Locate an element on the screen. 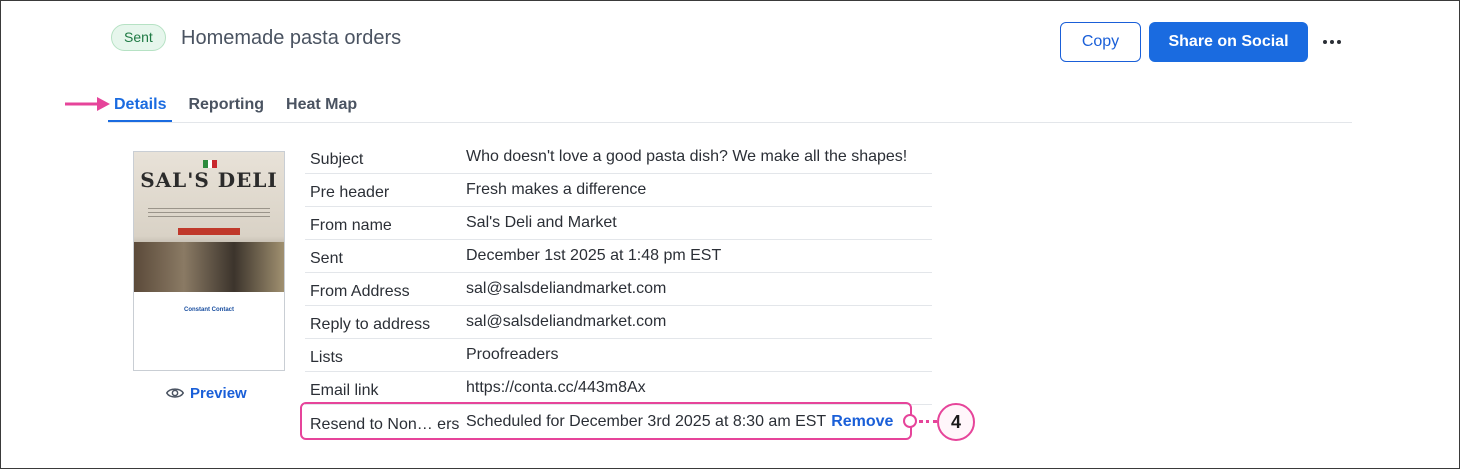  callout-dotted-line is located at coordinates (928, 421).